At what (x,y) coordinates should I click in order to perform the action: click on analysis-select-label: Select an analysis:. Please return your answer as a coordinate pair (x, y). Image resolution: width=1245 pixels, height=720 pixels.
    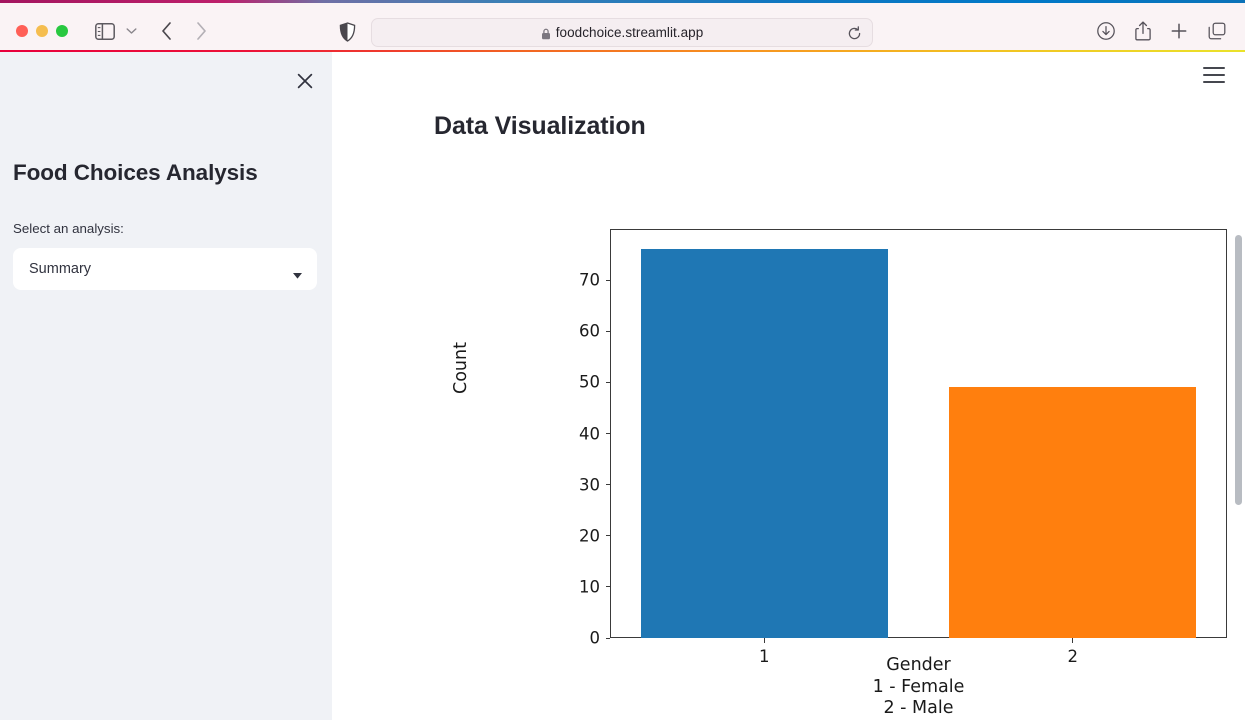
    Looking at the image, I should click on (68, 228).